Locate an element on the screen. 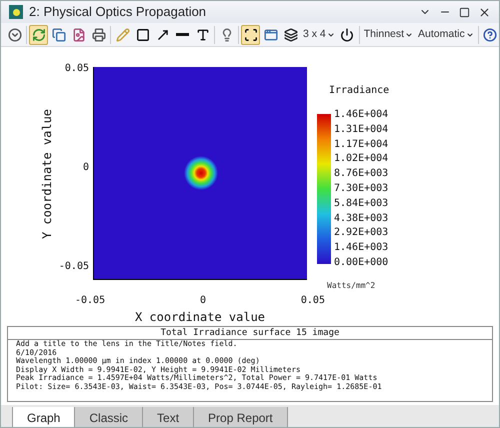 The width and height of the screenshot is (500, 428). refresh-icon is located at coordinates (39, 35).